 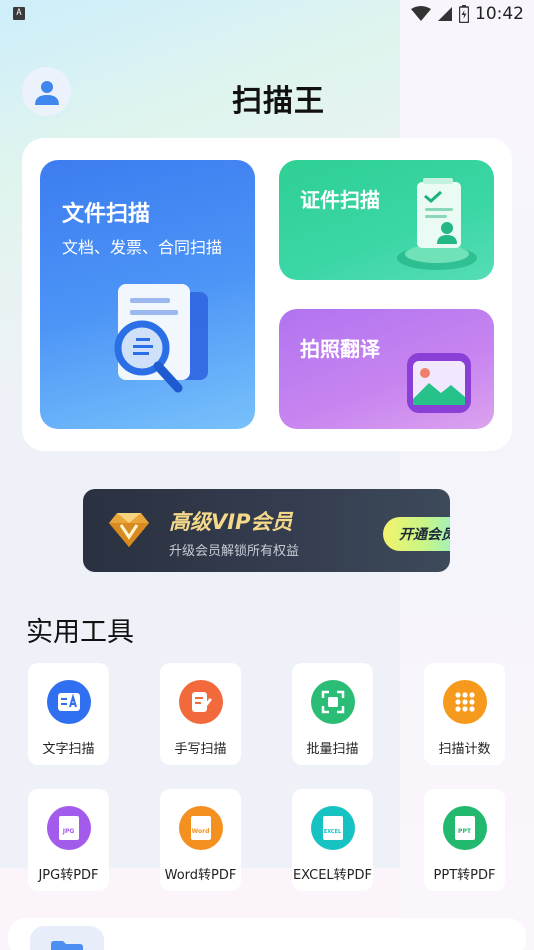 I want to click on wifi-icon, so click(x=421, y=13).